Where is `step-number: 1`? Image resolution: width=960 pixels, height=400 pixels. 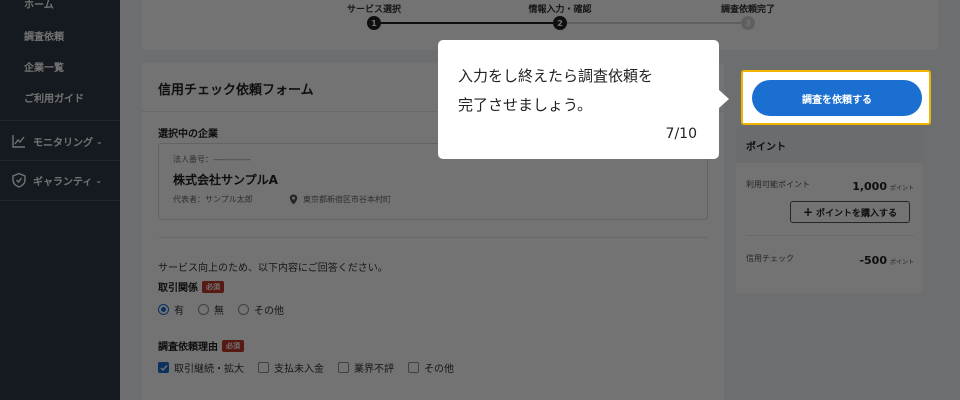
step-number: 1 is located at coordinates (374, 23).